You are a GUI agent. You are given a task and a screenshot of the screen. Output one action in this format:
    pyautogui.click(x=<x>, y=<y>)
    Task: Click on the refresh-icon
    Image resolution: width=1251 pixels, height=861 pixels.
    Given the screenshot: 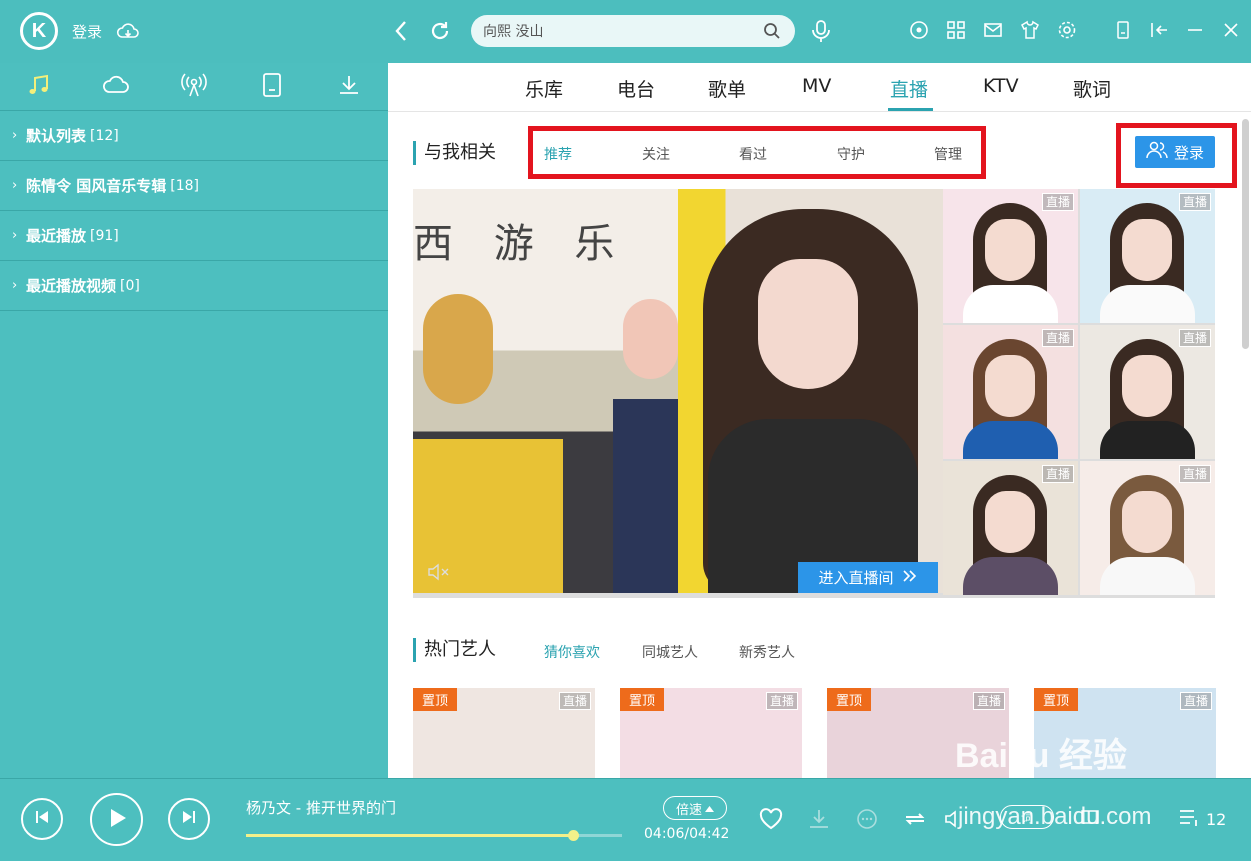 What is the action you would take?
    pyautogui.click(x=440, y=33)
    